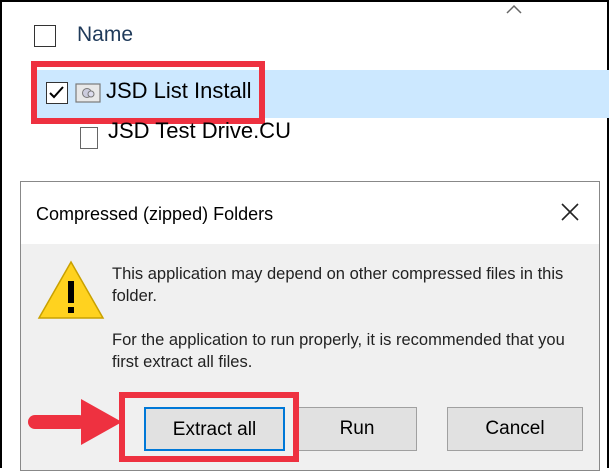 Image resolution: width=609 pixels, height=471 pixels. I want to click on dialog-titlebar: Compressed (zipped) Folders, so click(310, 213).